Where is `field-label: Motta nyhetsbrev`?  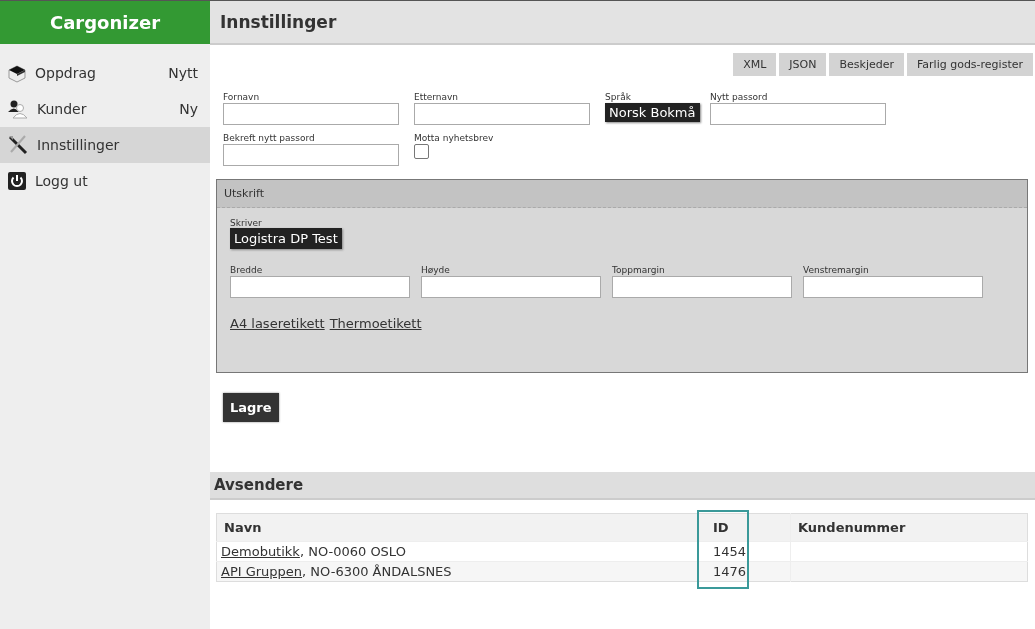 field-label: Motta nyhetsbrev is located at coordinates (454, 138).